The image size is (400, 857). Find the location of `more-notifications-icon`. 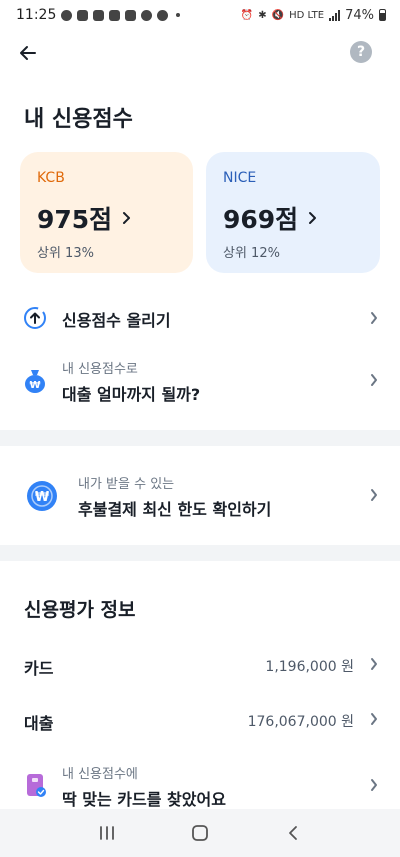

more-notifications-icon is located at coordinates (178, 15).